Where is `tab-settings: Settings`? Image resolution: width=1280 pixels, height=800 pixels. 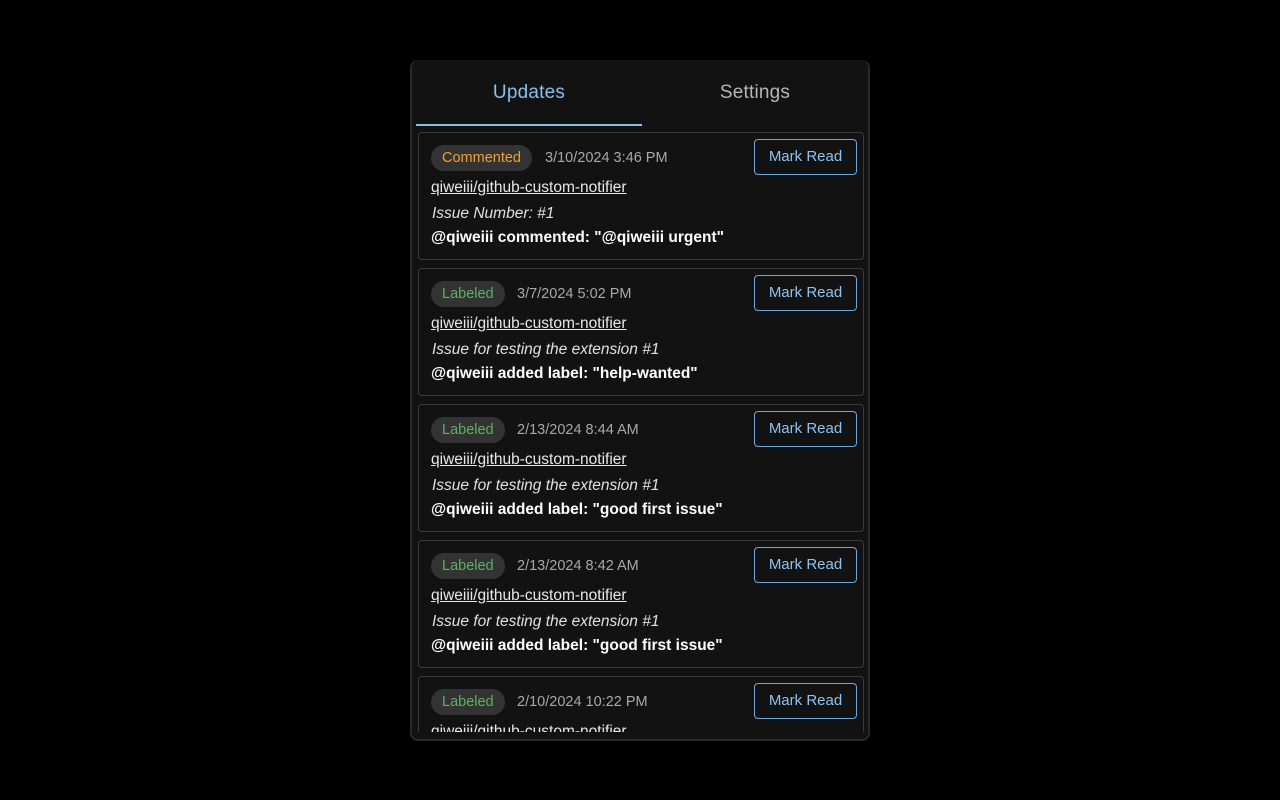
tab-settings: Settings is located at coordinates (755, 93).